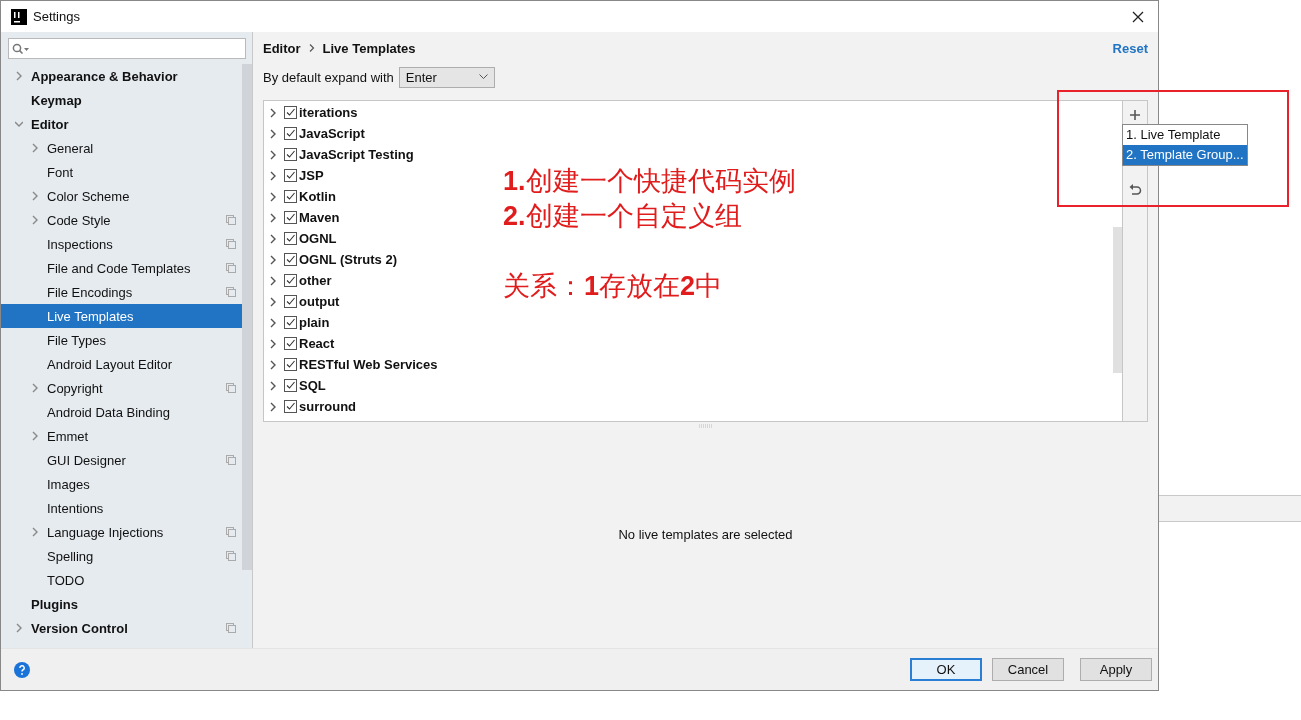 The width and height of the screenshot is (1301, 720). I want to click on expand-dropdown: Enter, so click(446, 77).